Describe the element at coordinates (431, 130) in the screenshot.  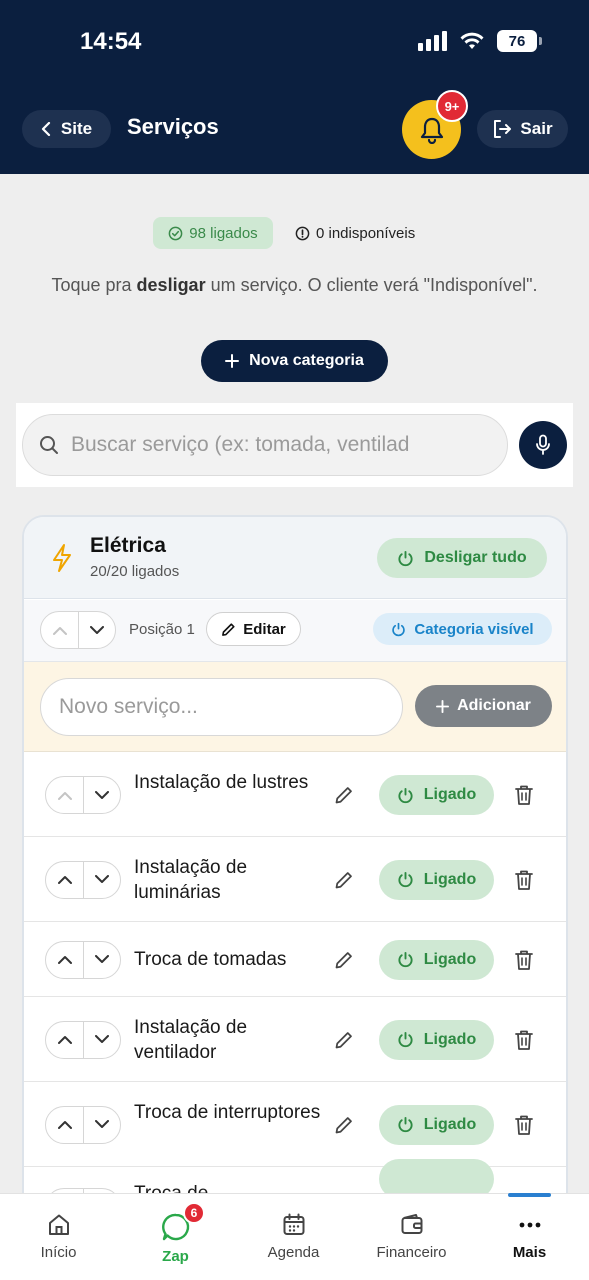
I see `bell-icon` at that location.